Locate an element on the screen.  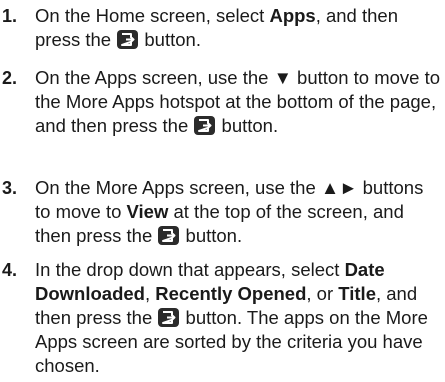
ui-term: Recently Opened is located at coordinates (231, 293).